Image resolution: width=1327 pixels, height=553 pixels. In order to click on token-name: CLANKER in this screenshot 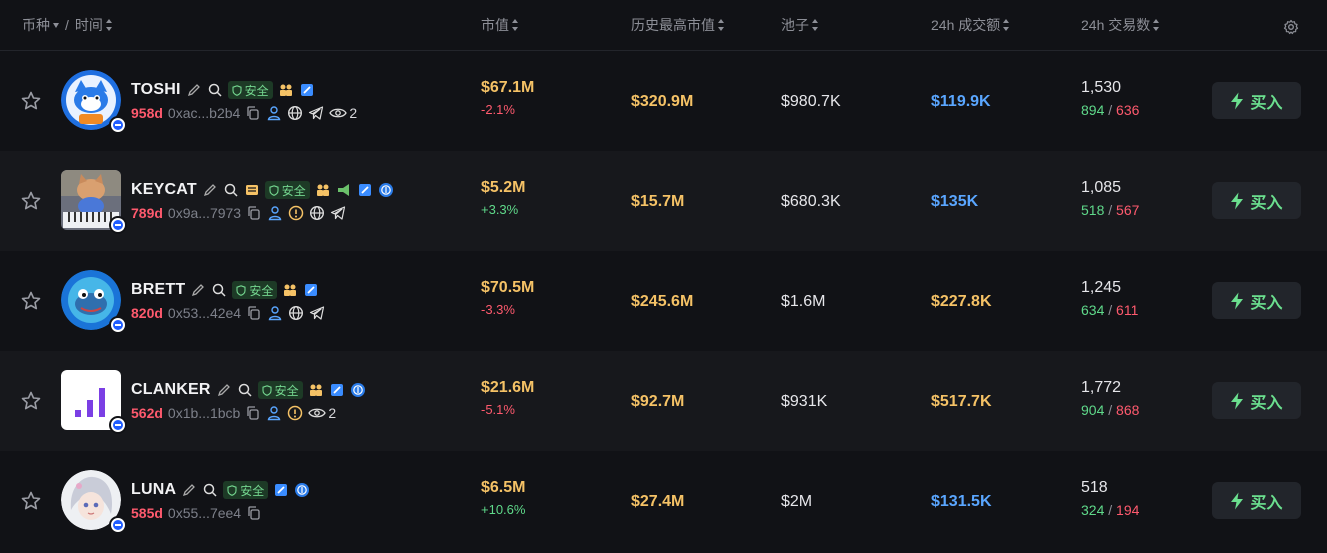, I will do `click(171, 390)`.